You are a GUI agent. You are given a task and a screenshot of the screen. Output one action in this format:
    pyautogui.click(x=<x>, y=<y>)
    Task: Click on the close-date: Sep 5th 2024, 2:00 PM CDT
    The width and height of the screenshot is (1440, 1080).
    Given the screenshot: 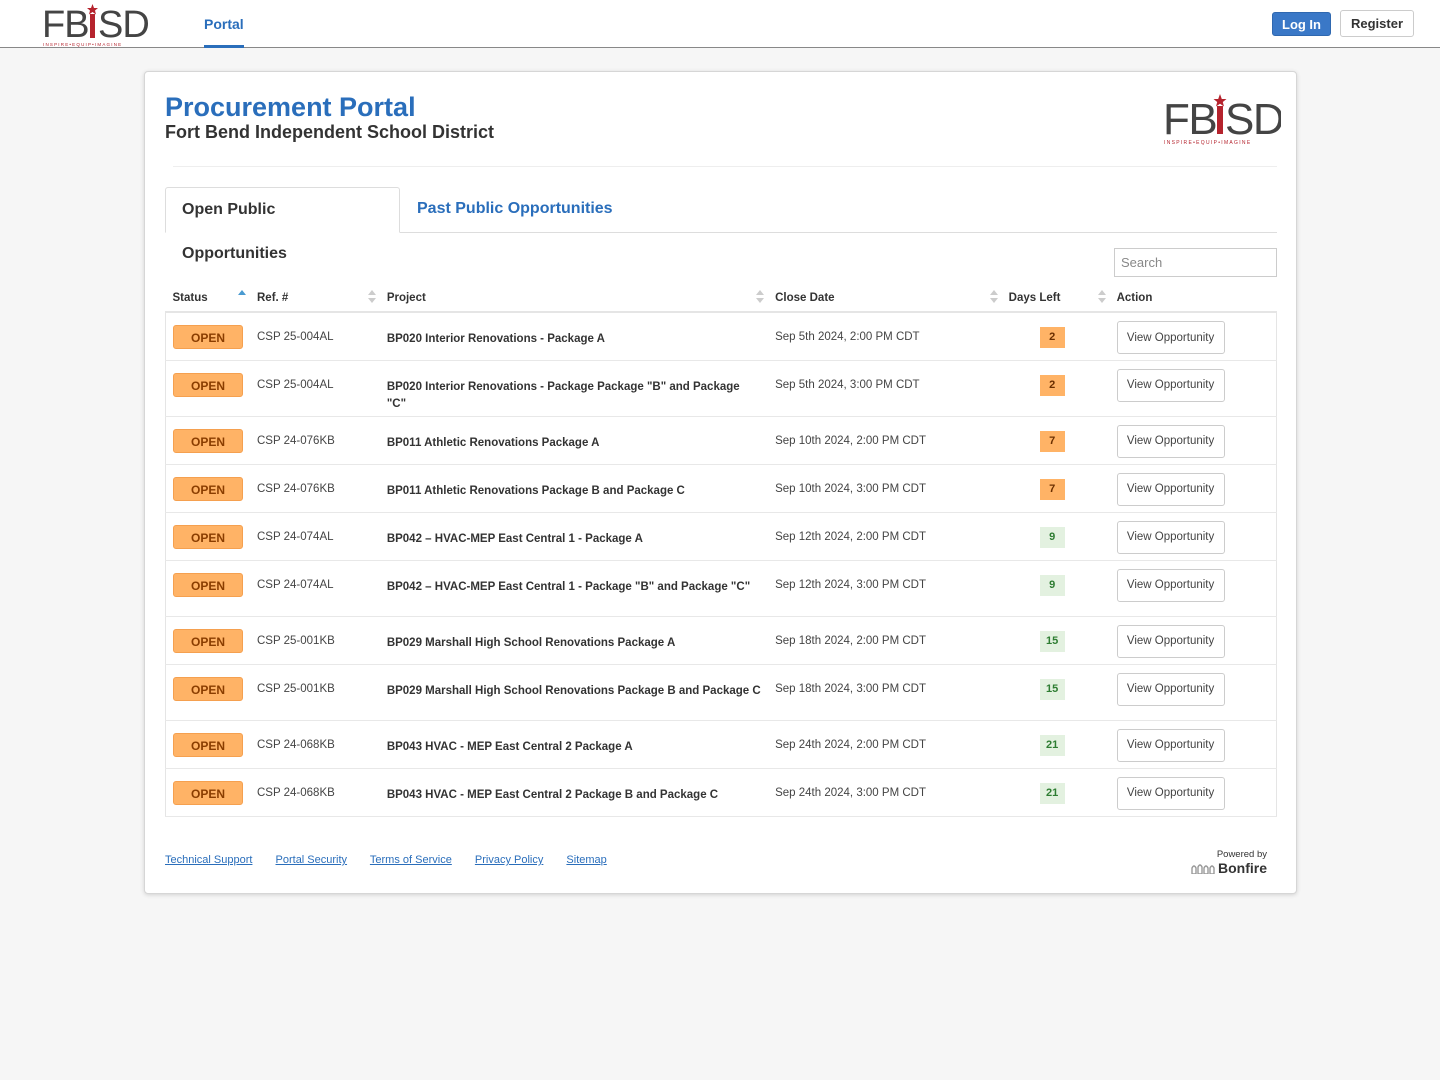 What is the action you would take?
    pyautogui.click(x=847, y=337)
    